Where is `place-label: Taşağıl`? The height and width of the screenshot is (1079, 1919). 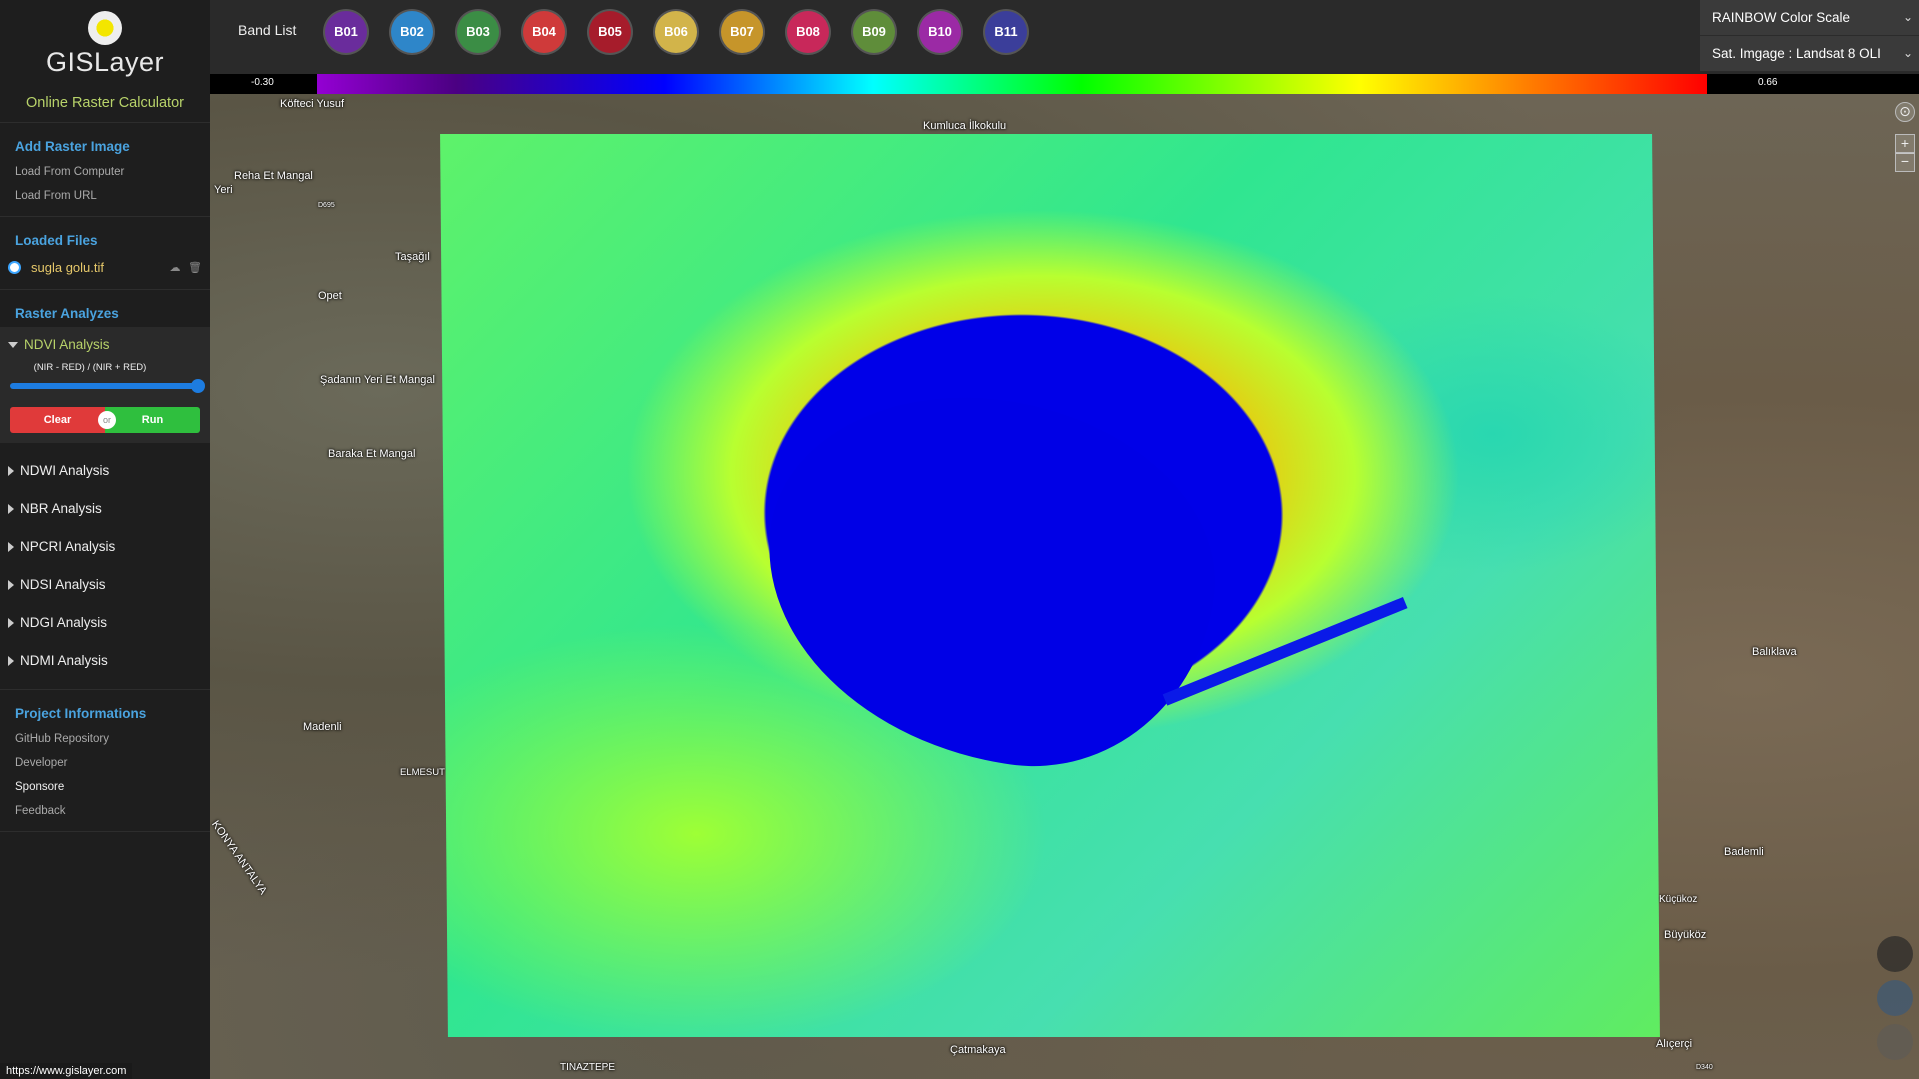 place-label: Taşağıl is located at coordinates (412, 257).